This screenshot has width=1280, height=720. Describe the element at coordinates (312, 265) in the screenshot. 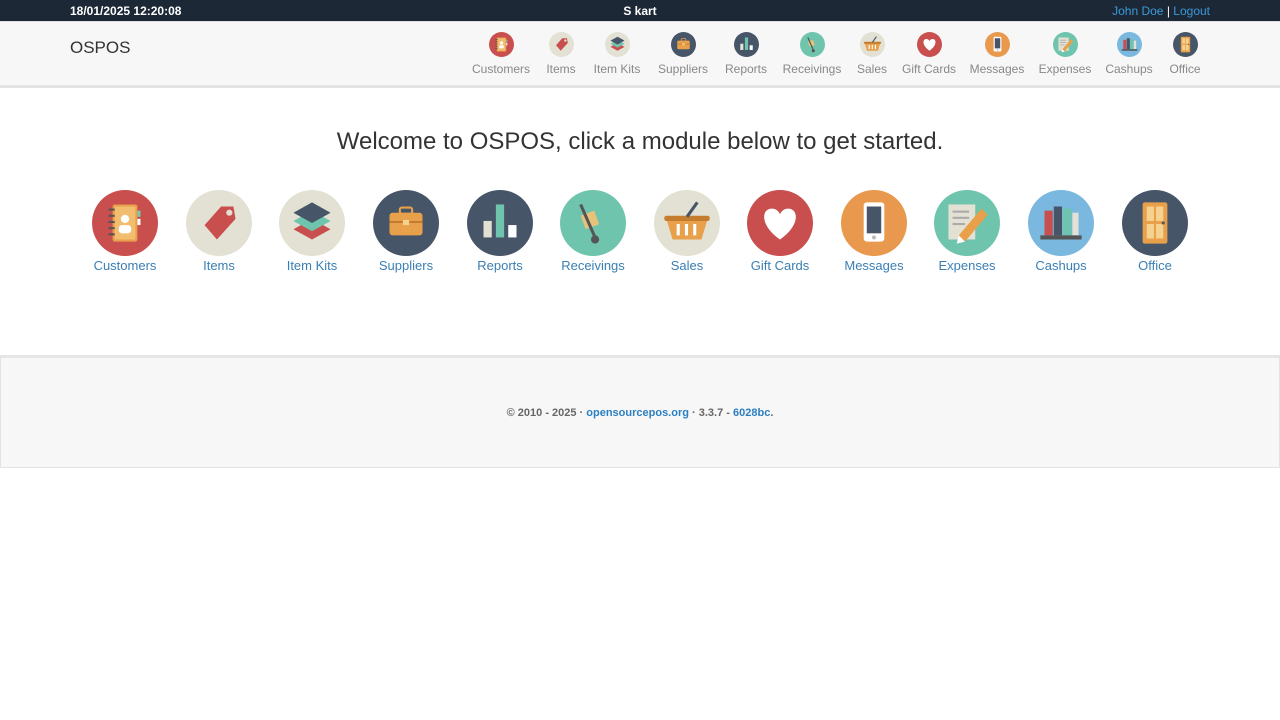

I see `module-label: Item Kits` at that location.